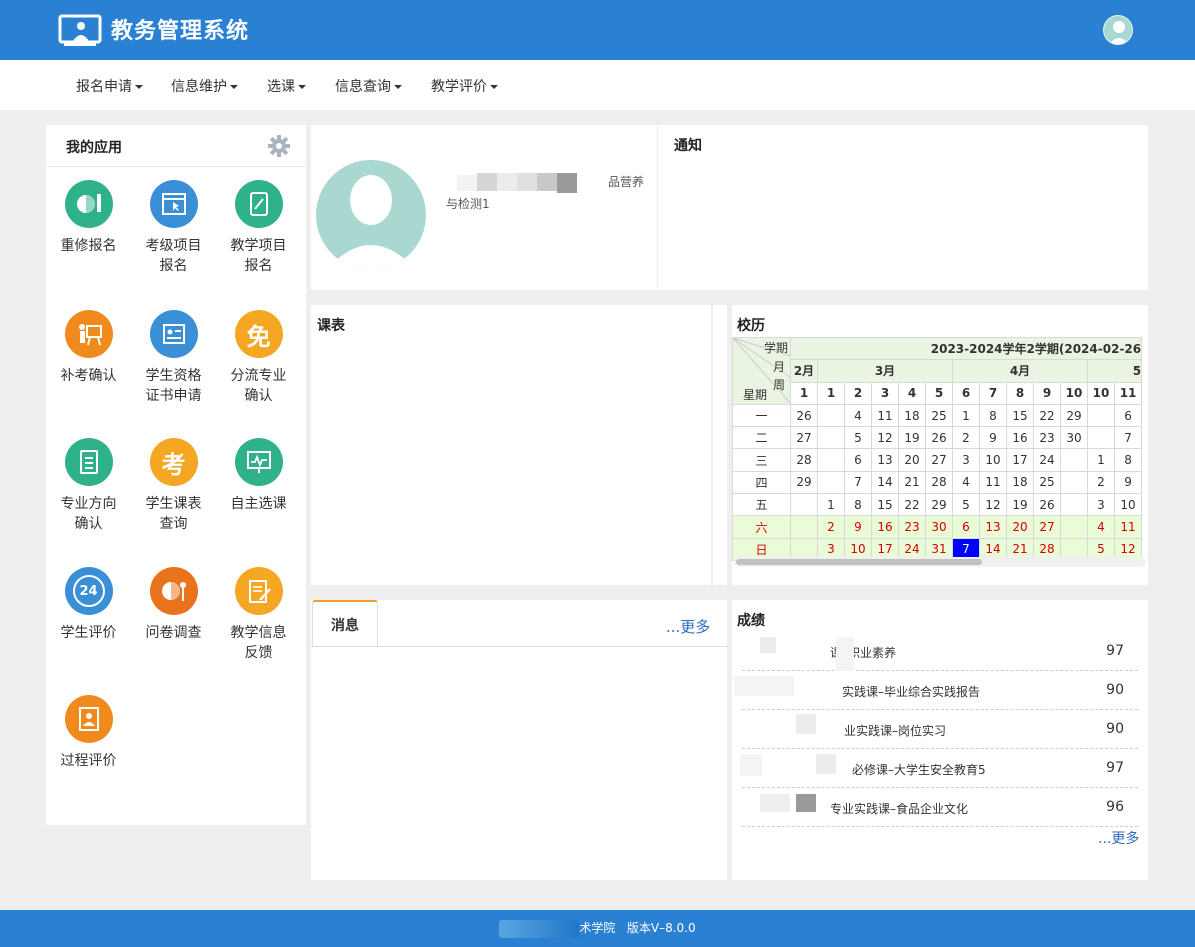  I want to click on logo-icon, so click(80, 30).